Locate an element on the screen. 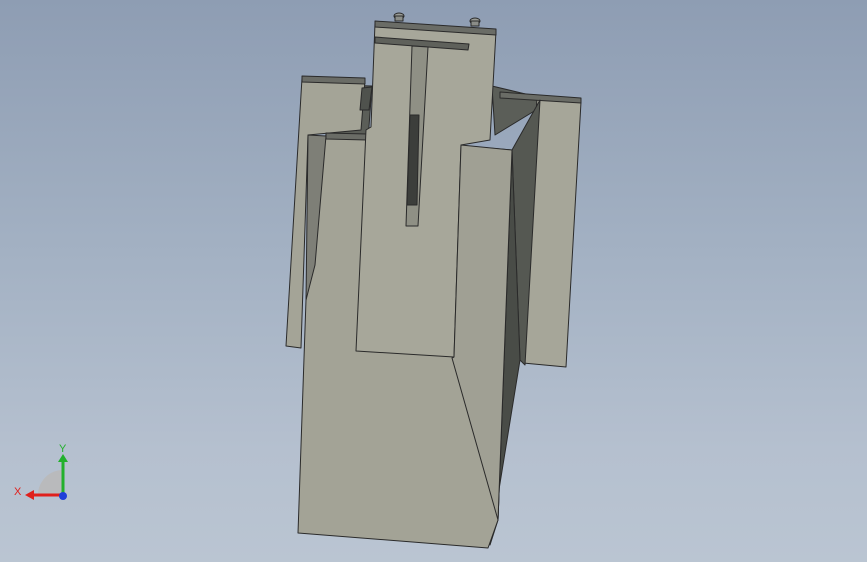  triad-x-label: X is located at coordinates (18, 492).